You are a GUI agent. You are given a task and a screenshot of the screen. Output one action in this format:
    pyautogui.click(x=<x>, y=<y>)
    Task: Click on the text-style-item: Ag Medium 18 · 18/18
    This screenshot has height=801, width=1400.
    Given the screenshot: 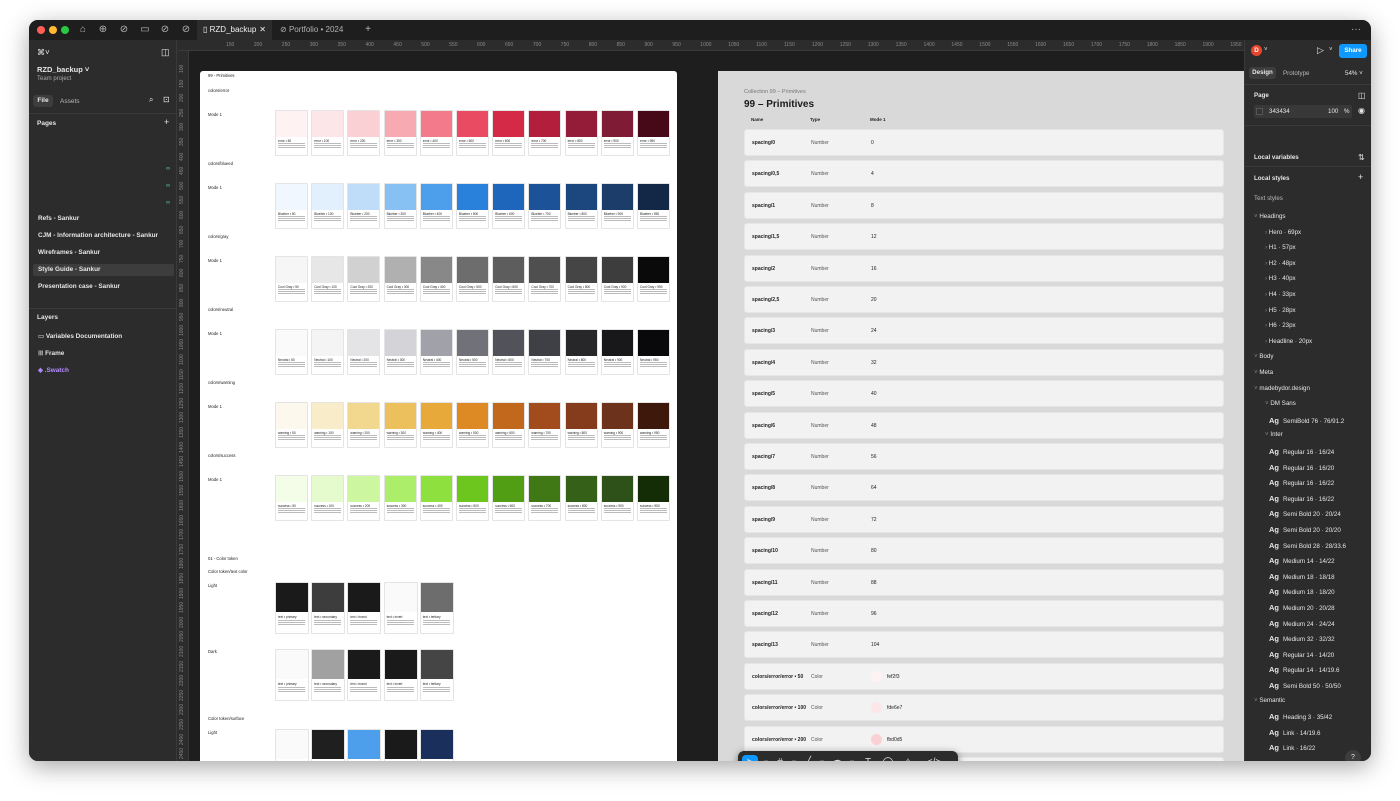 What is the action you would take?
    pyautogui.click(x=1302, y=576)
    